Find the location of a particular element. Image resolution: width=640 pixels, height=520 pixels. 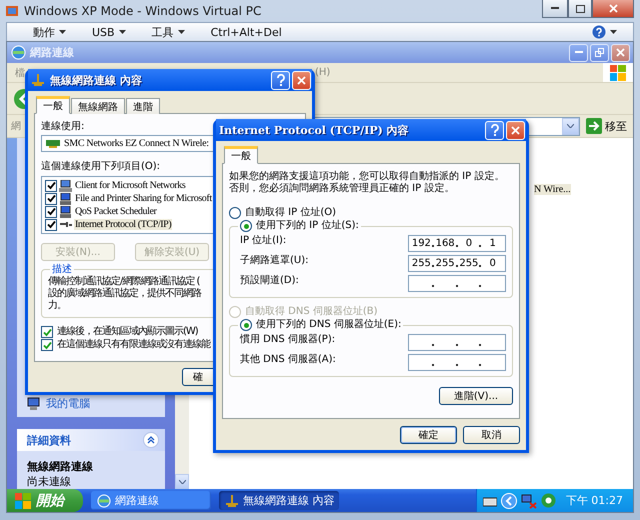

scroll-down-button is located at coordinates (182, 481).